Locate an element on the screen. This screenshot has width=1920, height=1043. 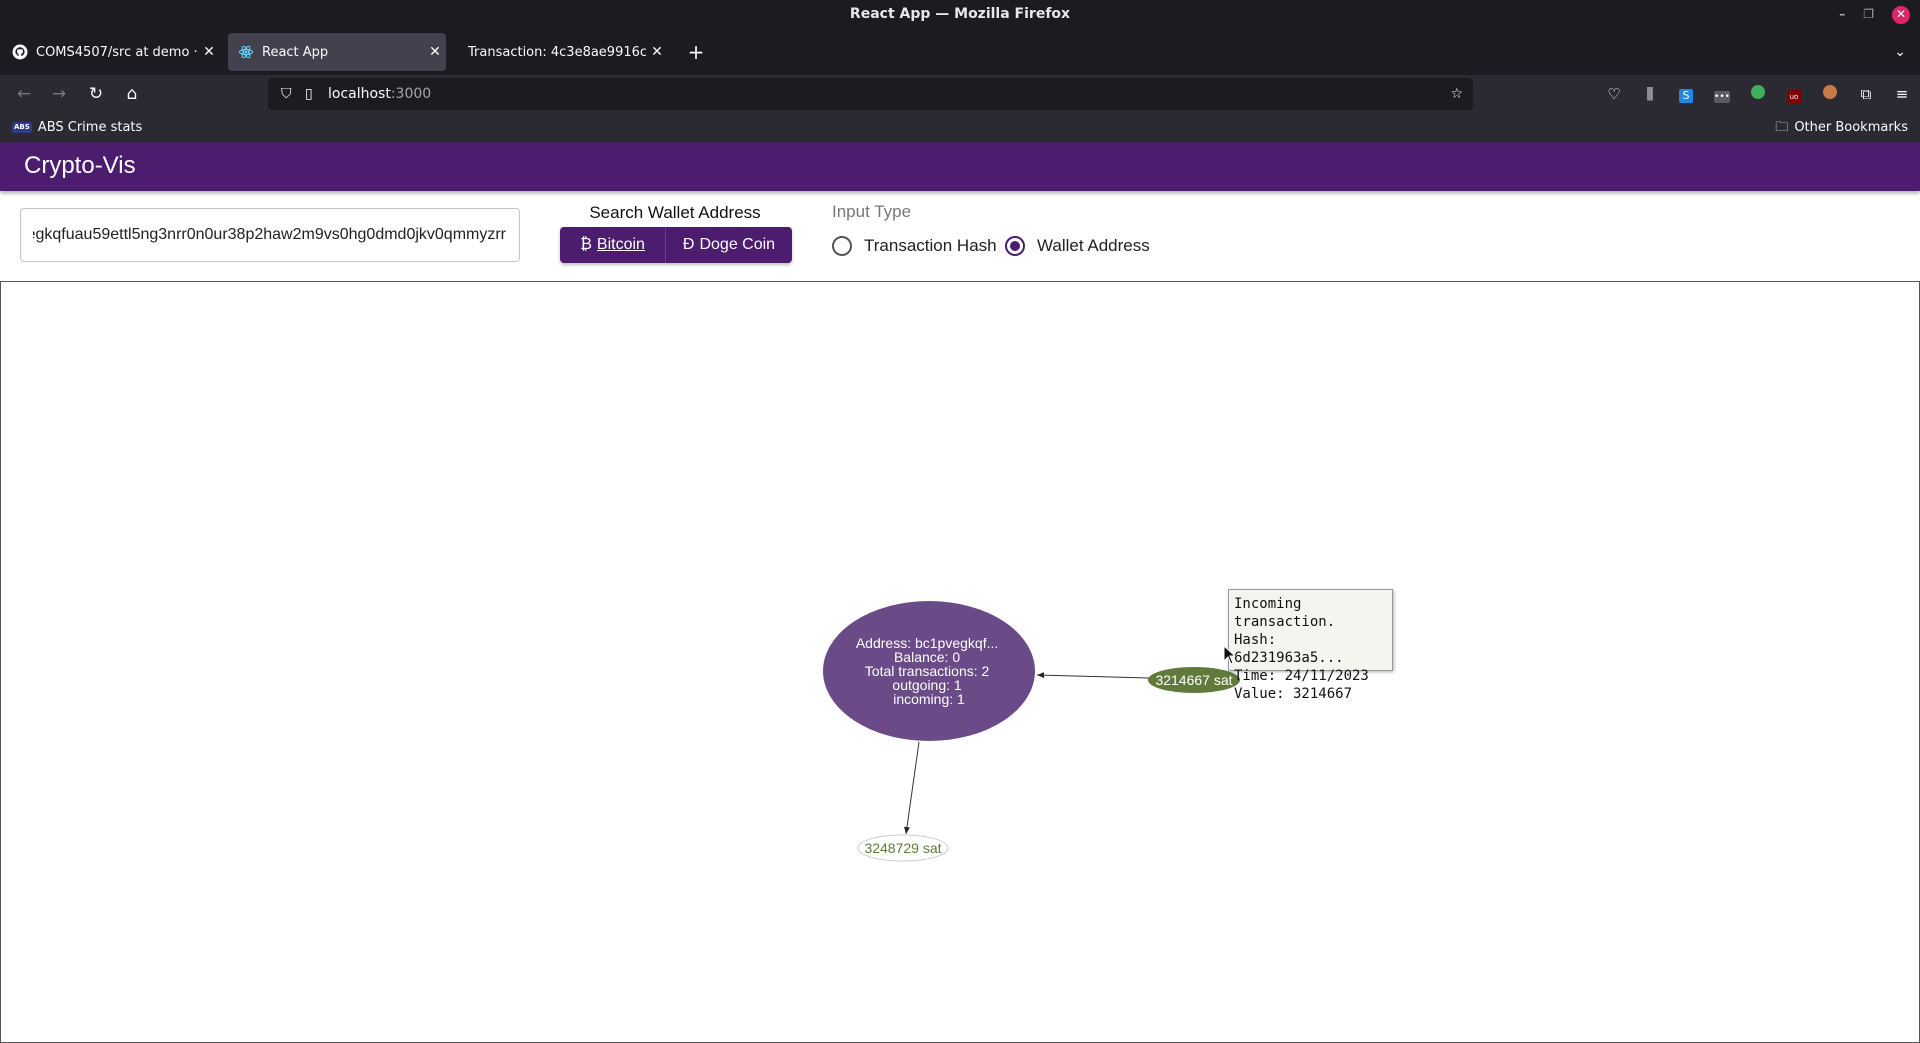
wallet-search-input is located at coordinates (270, 235).